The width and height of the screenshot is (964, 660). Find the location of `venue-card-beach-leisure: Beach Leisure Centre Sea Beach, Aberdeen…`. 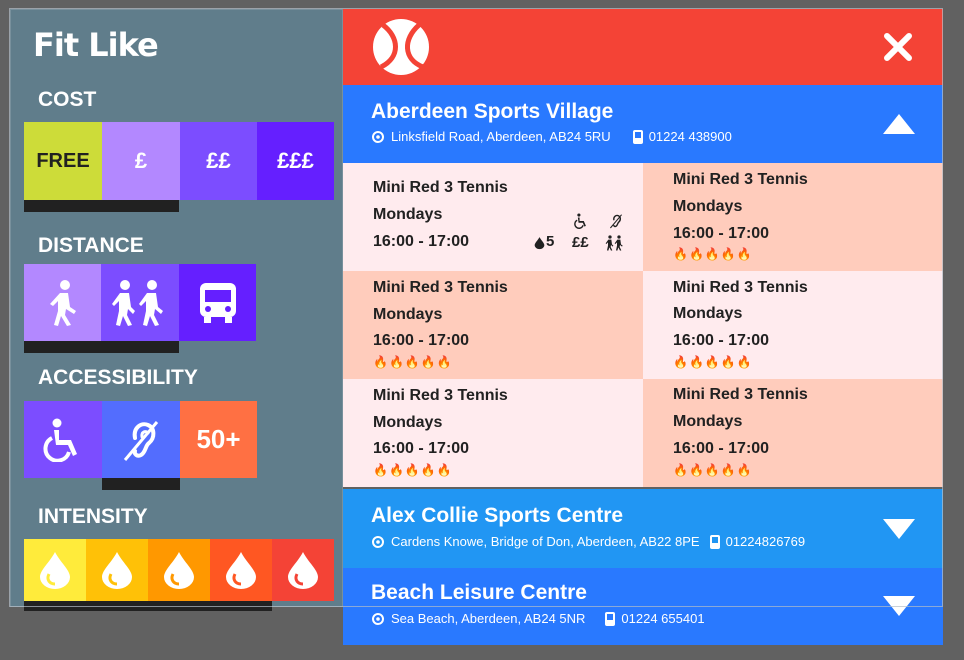

venue-card-beach-leisure: Beach Leisure Centre Sea Beach, Aberdeen… is located at coordinates (643, 606).